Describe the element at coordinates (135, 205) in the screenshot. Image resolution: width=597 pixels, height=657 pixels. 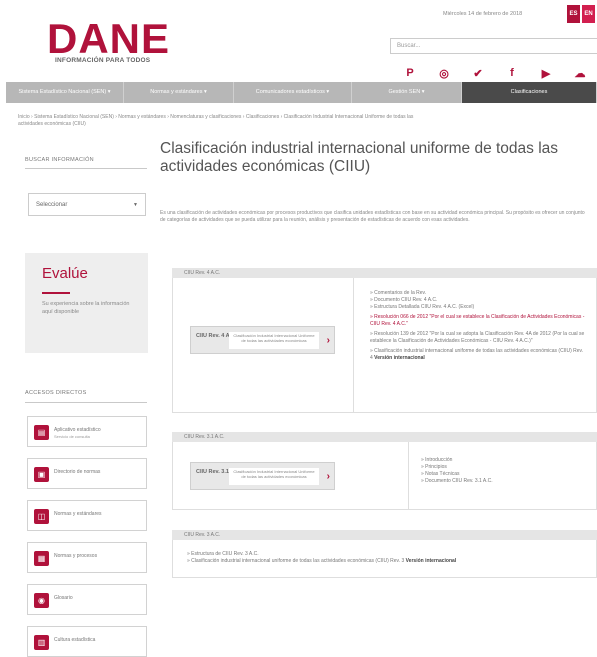
I see `chevron-down-icon: ▼` at that location.